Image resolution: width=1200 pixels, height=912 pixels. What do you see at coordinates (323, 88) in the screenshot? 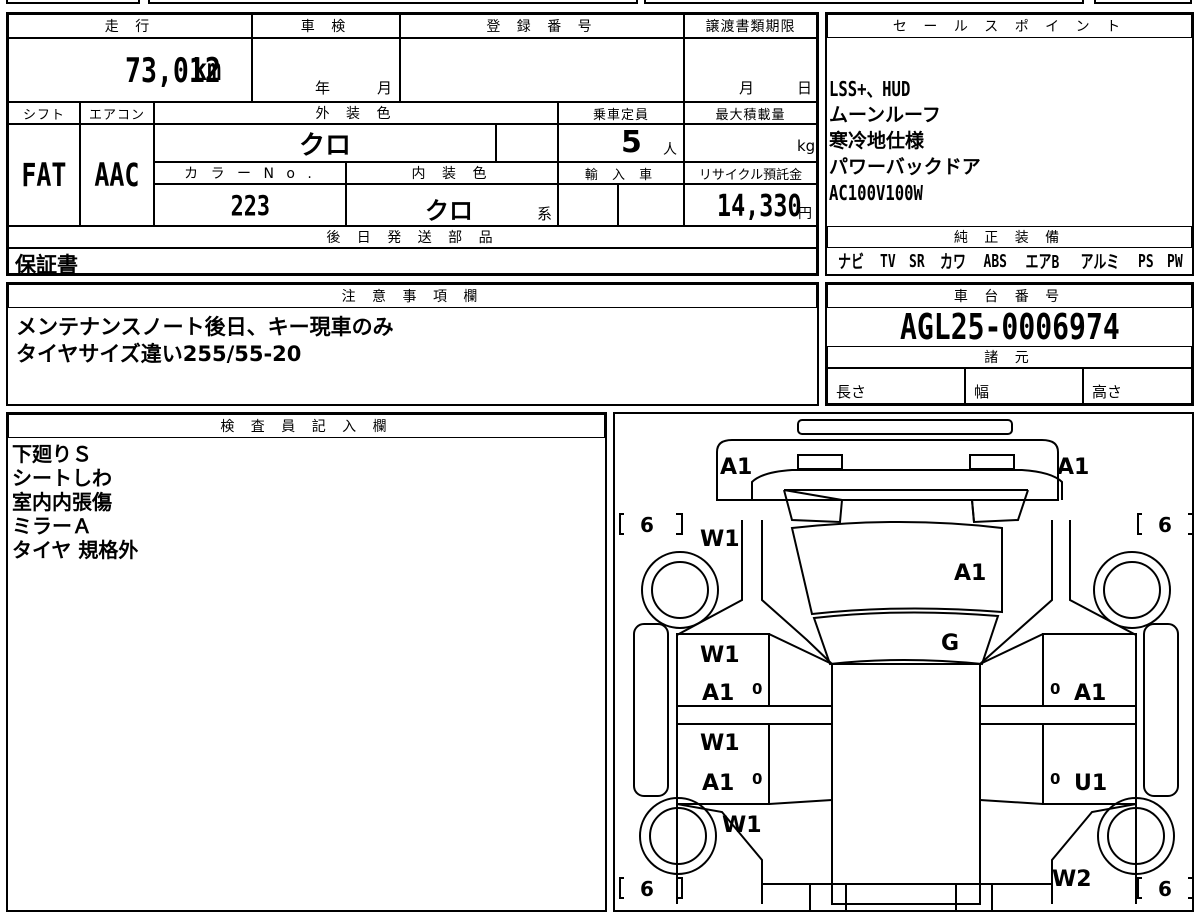
I see `inspection-year: 年` at bounding box center [323, 88].